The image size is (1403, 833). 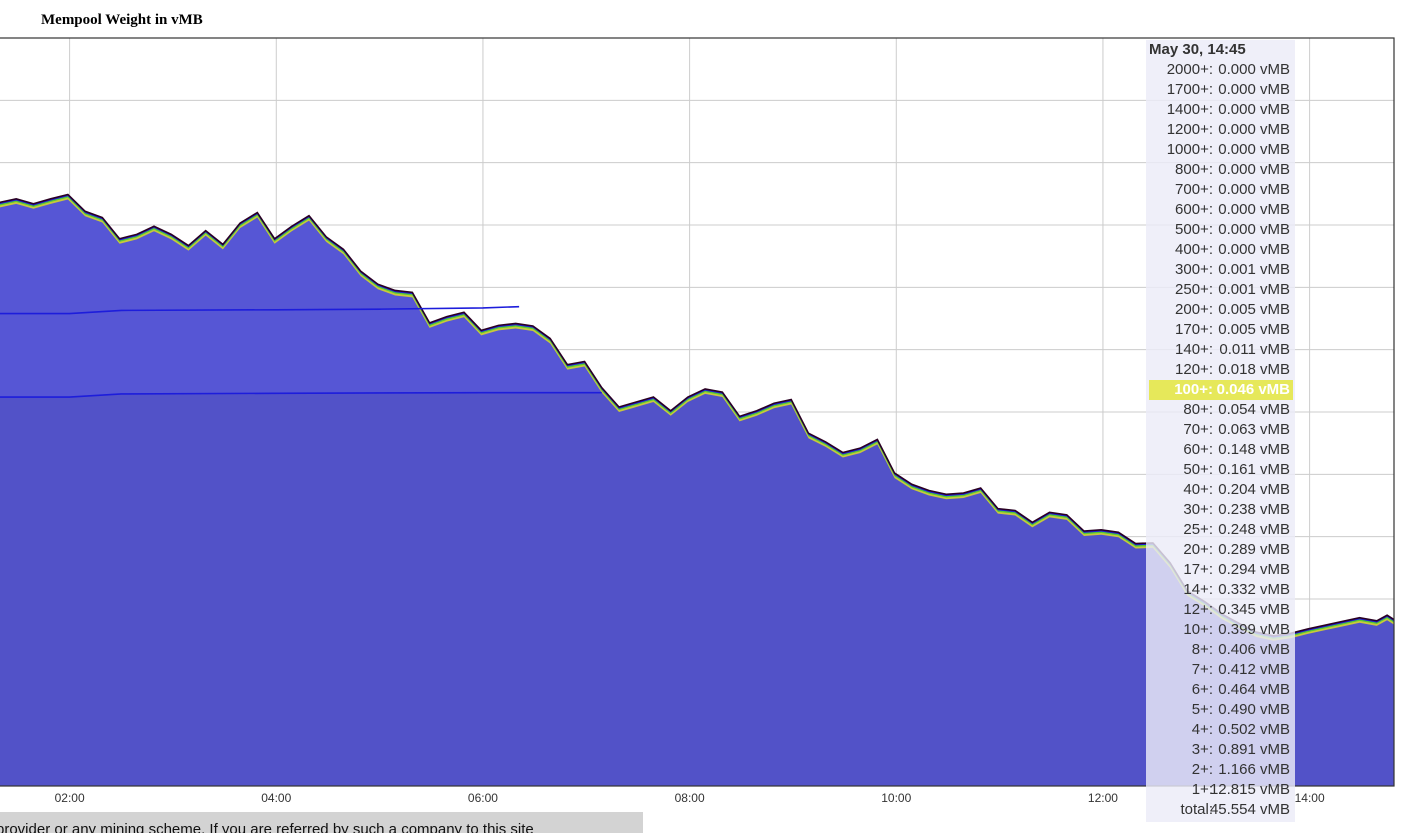 I want to click on legend-row: 50+: 0.161 vMB, so click(x=1219, y=470).